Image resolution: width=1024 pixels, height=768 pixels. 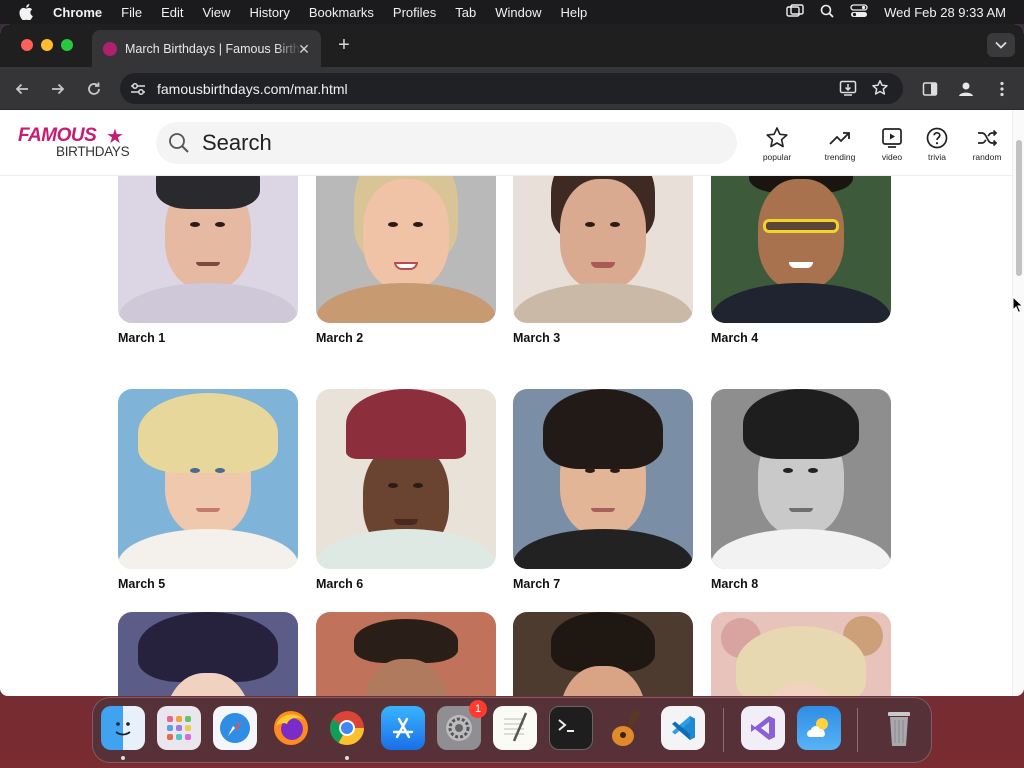 What do you see at coordinates (208, 584) in the screenshot?
I see `day-label: March 5` at bounding box center [208, 584].